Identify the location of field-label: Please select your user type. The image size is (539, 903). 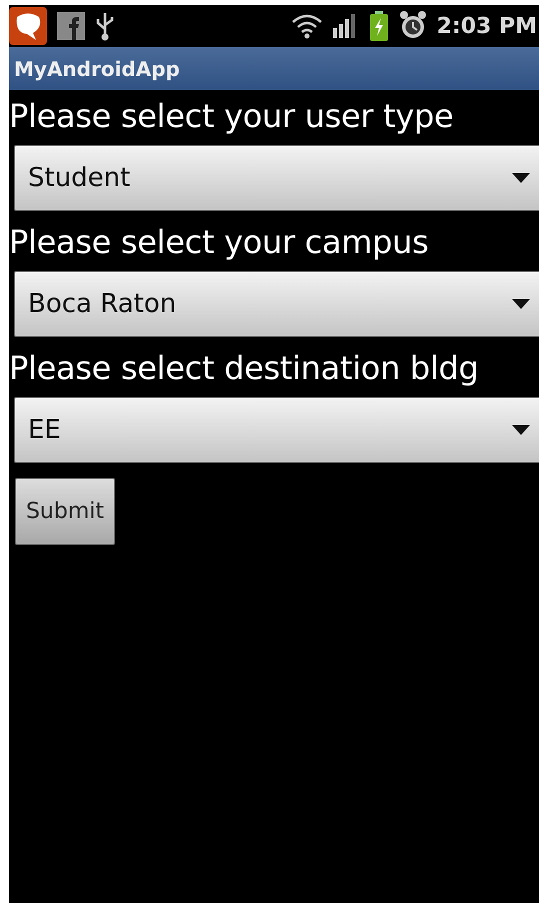
(231, 116).